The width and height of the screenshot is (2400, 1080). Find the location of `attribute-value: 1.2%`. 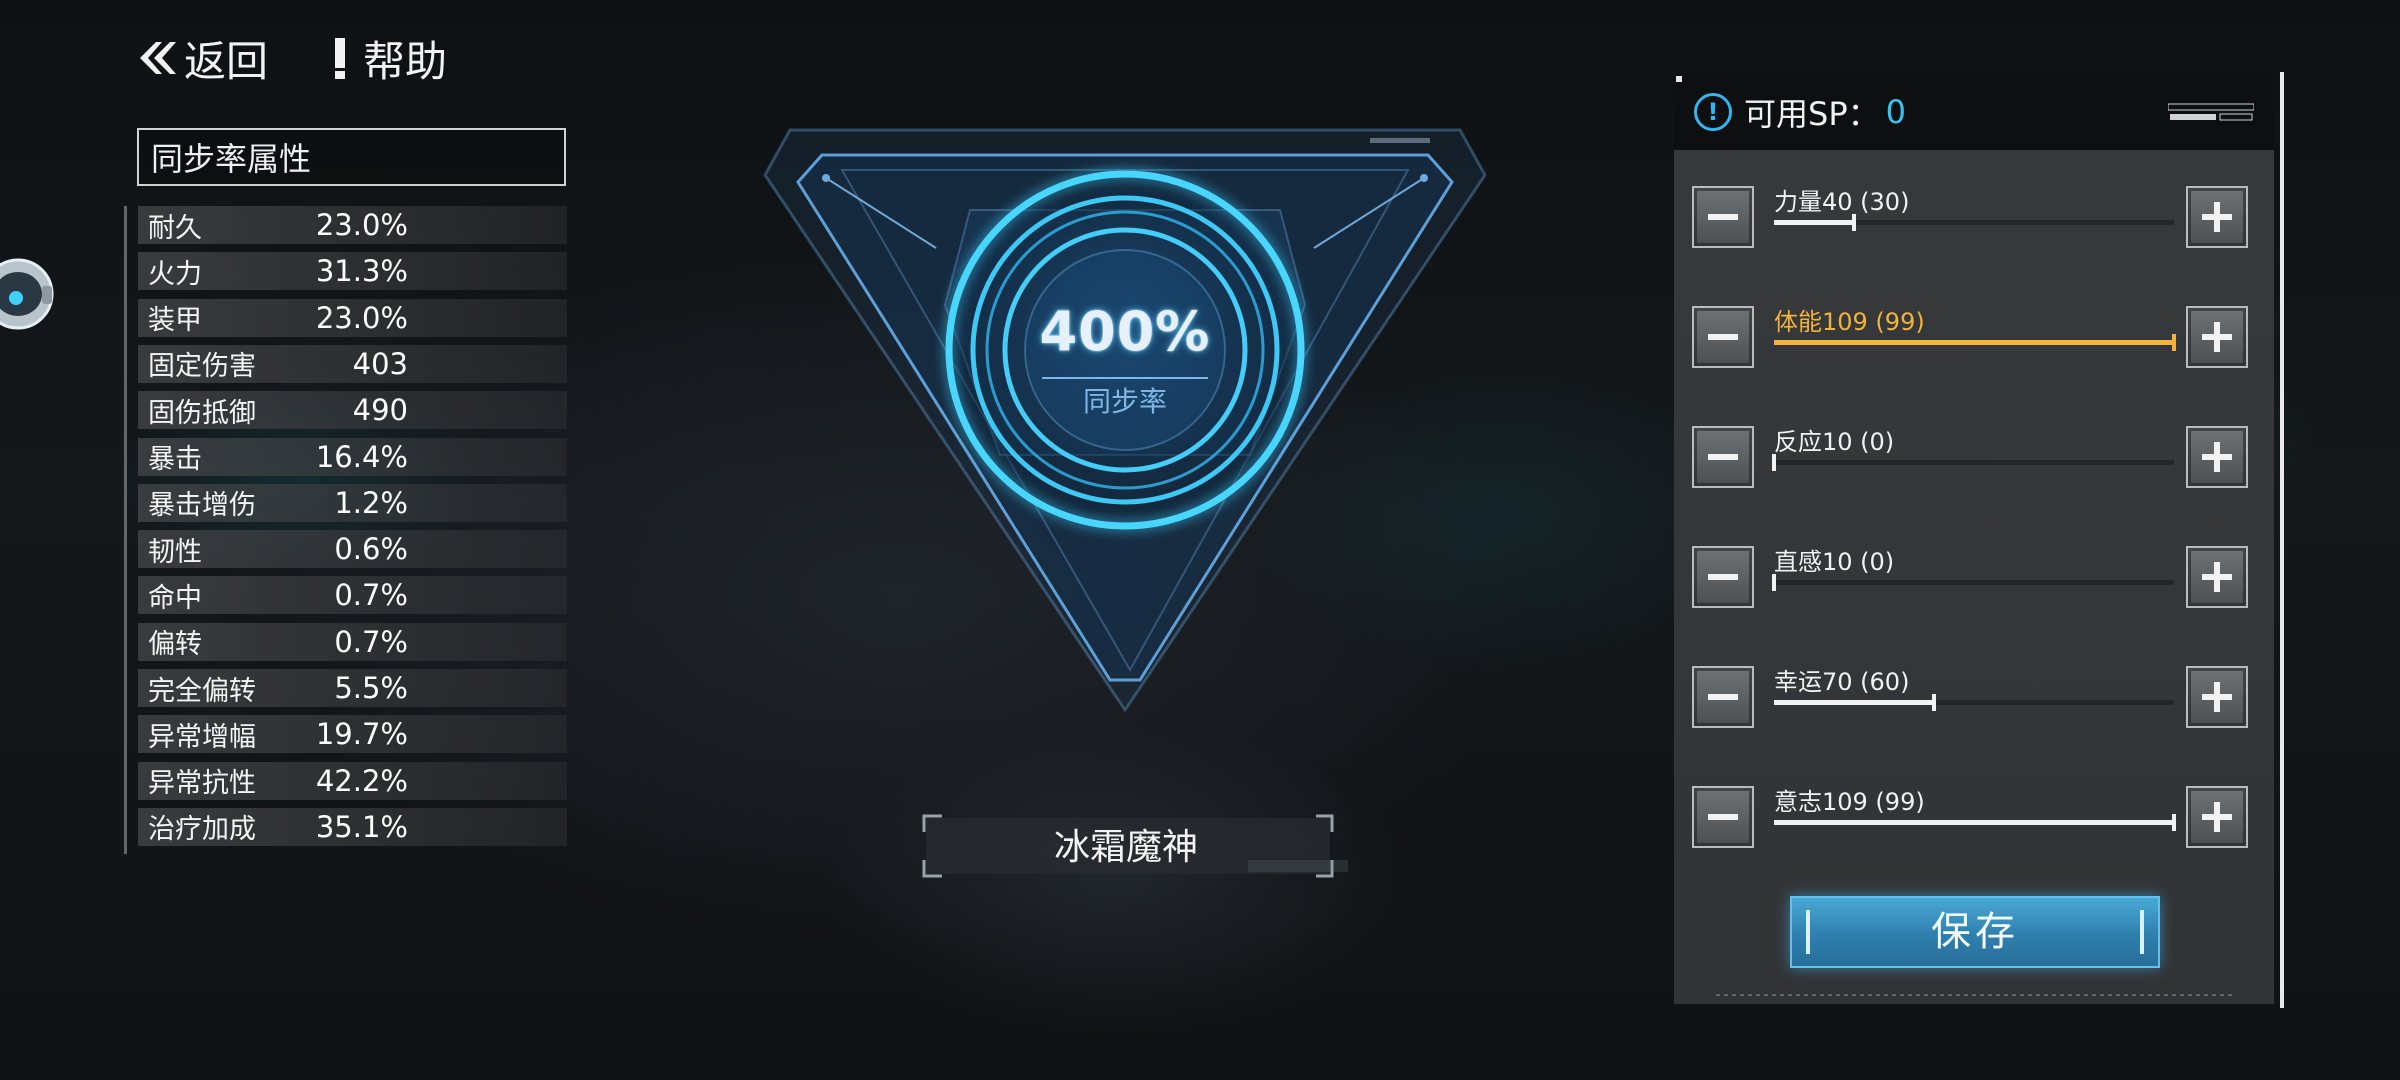

attribute-value: 1.2% is located at coordinates (371, 502).